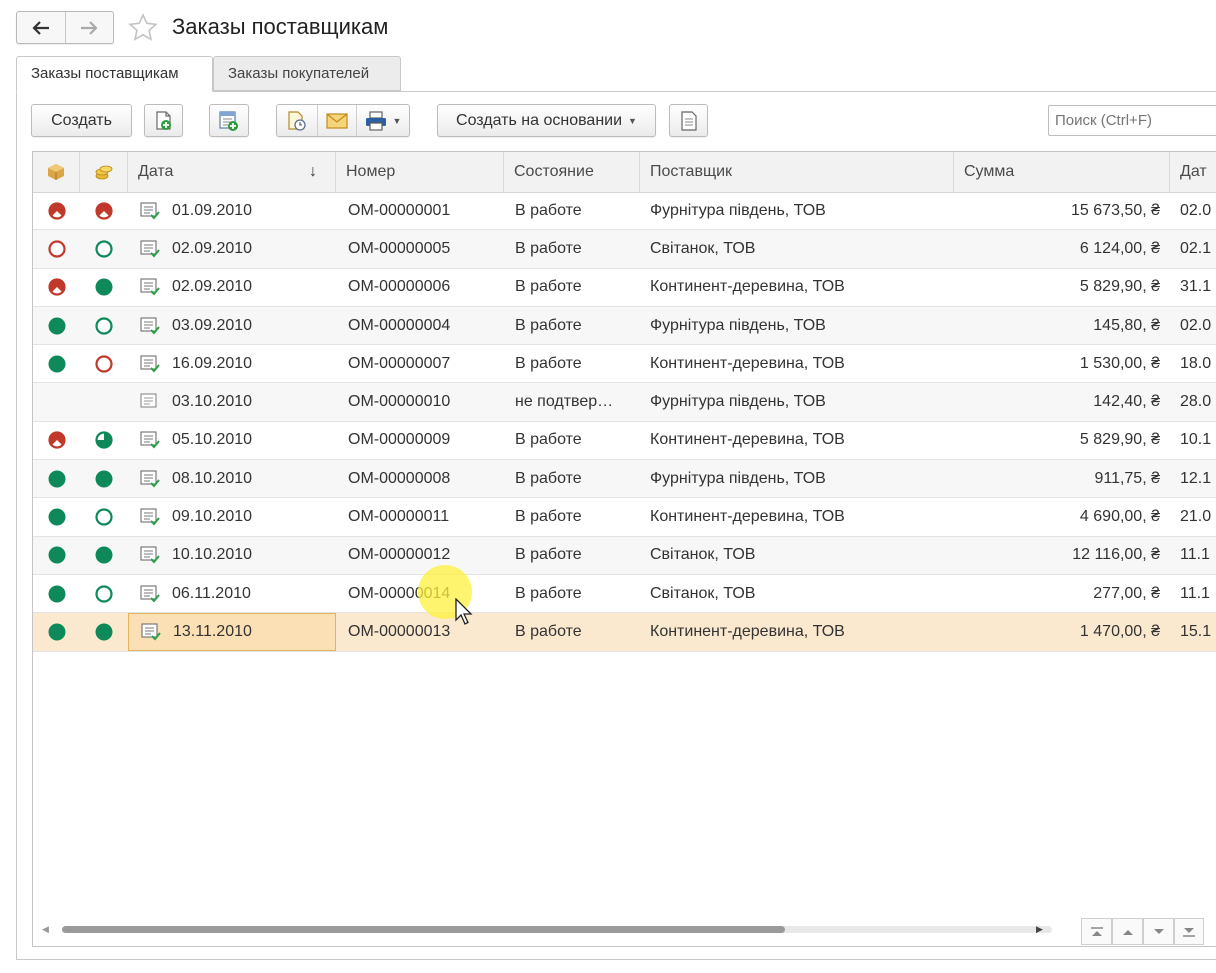 Image resolution: width=1216 pixels, height=973 pixels. I want to click on column-header-payment, so click(104, 172).